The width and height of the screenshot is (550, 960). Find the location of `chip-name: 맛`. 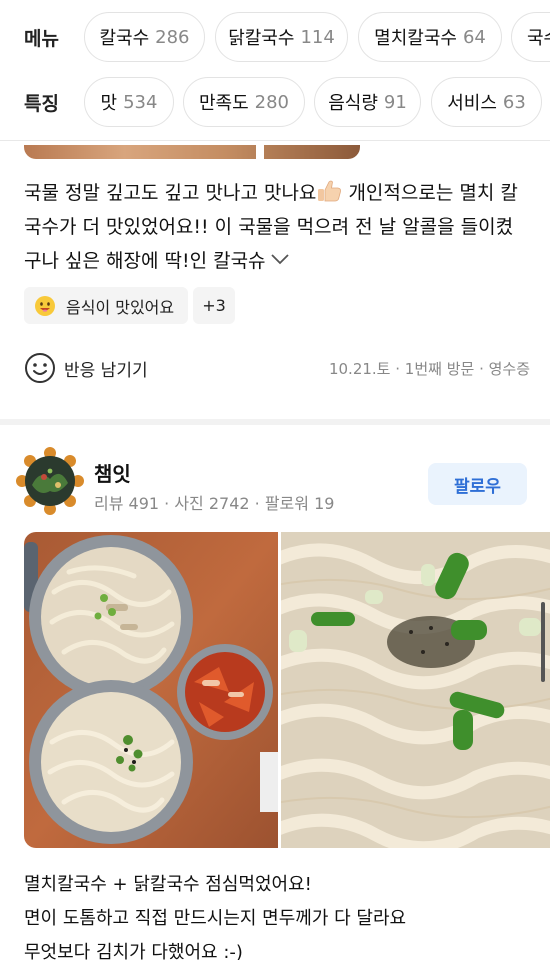

chip-name: 맛 is located at coordinates (109, 103).